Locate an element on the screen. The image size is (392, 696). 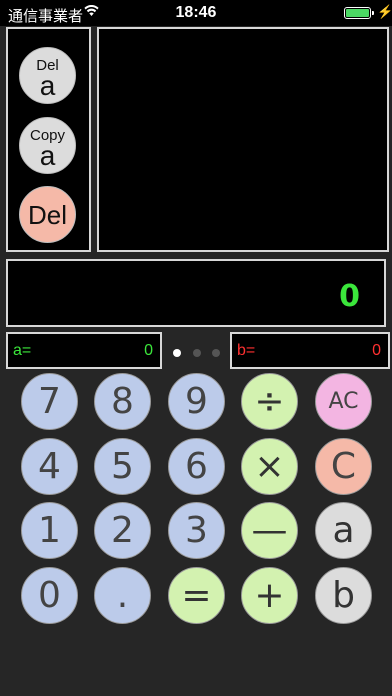
key-8: 8 is located at coordinates (122, 401).